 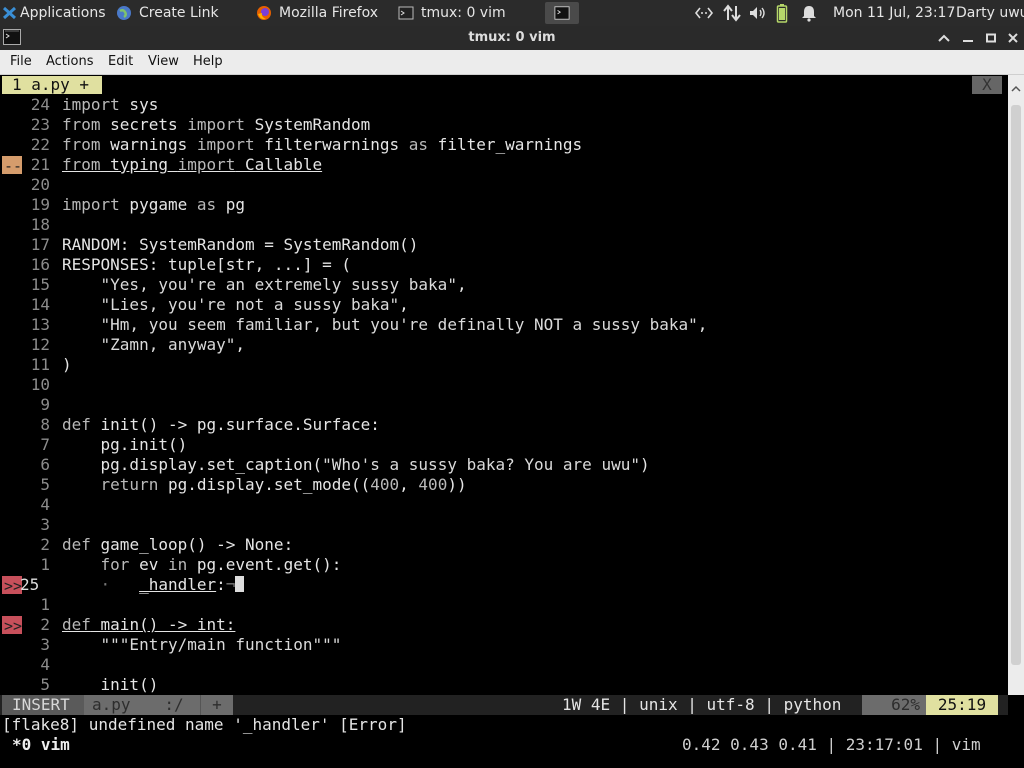 I want to click on menu-view: View, so click(x=163, y=61).